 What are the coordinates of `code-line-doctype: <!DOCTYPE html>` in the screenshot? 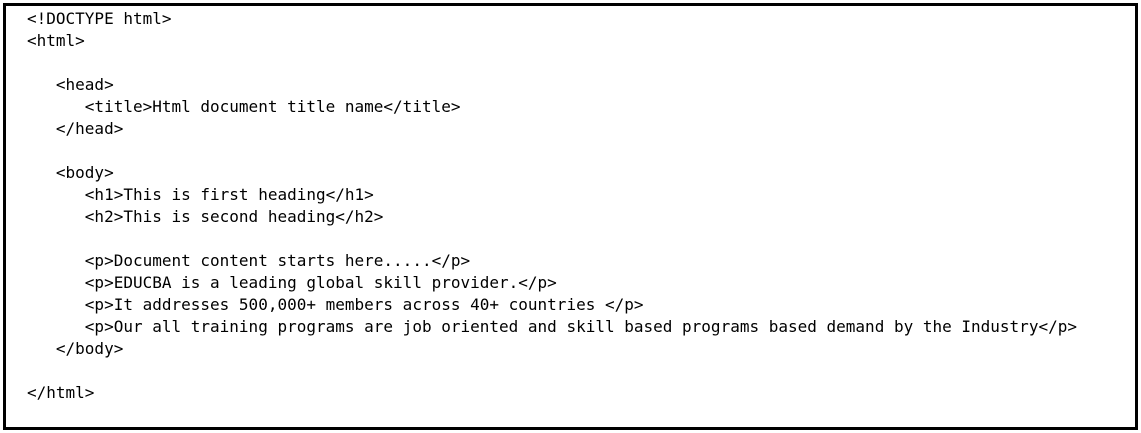 It's located at (99, 18).